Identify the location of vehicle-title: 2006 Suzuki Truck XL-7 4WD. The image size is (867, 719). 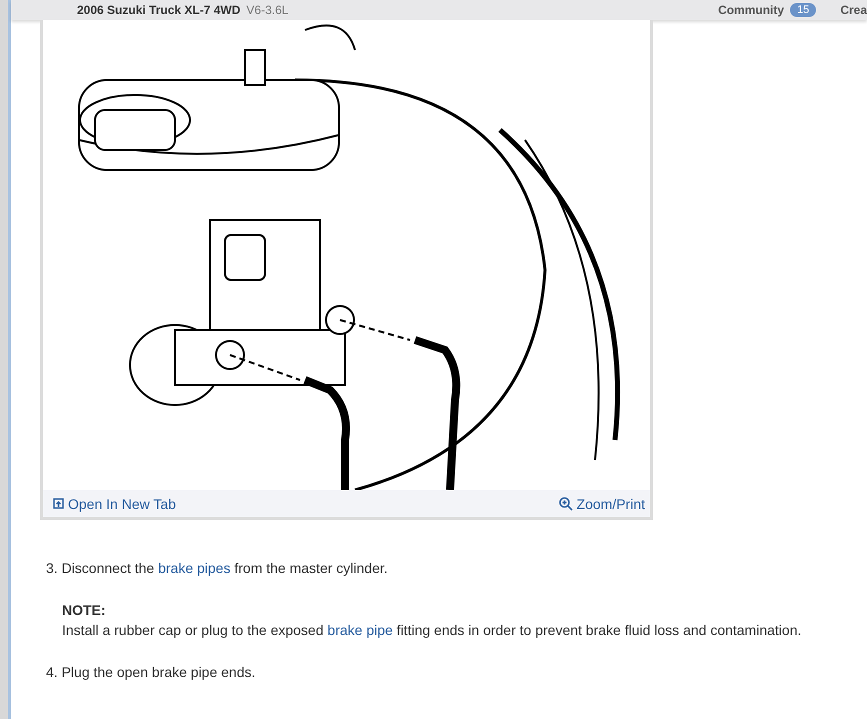
(158, 10).